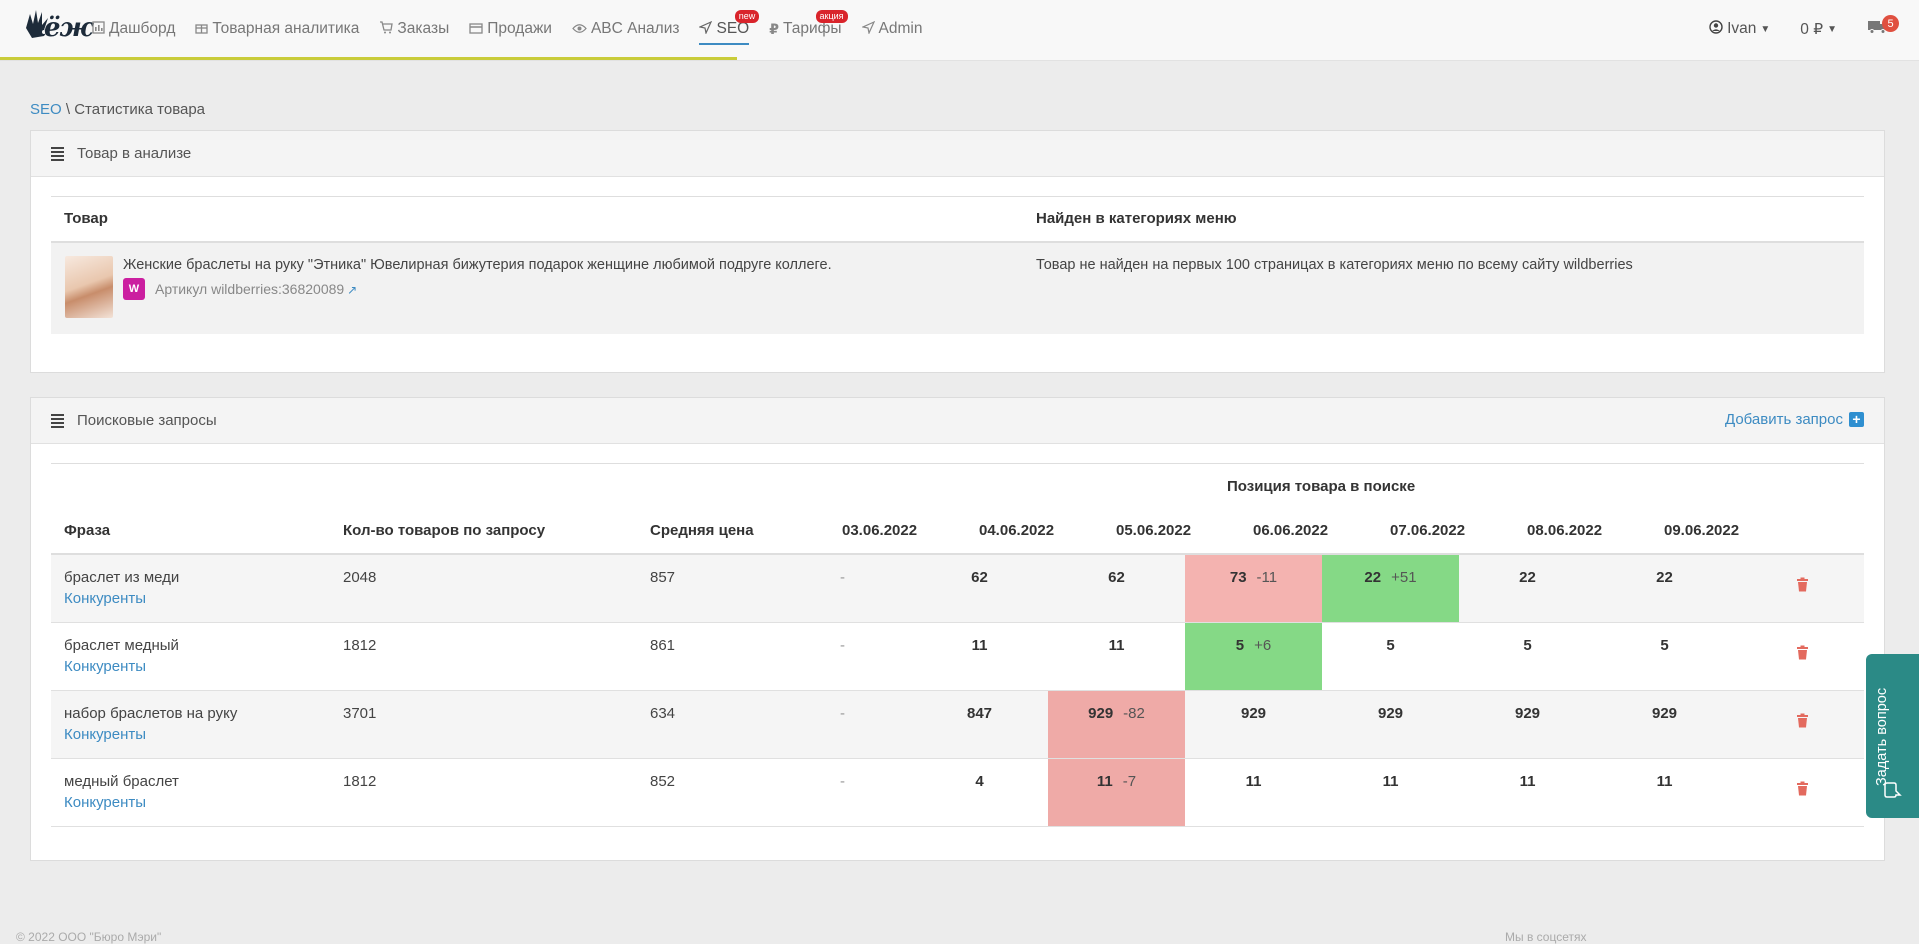 The height and width of the screenshot is (944, 1919). What do you see at coordinates (46, 109) in the screenshot?
I see `breadcrumb-seo-link: SEO` at bounding box center [46, 109].